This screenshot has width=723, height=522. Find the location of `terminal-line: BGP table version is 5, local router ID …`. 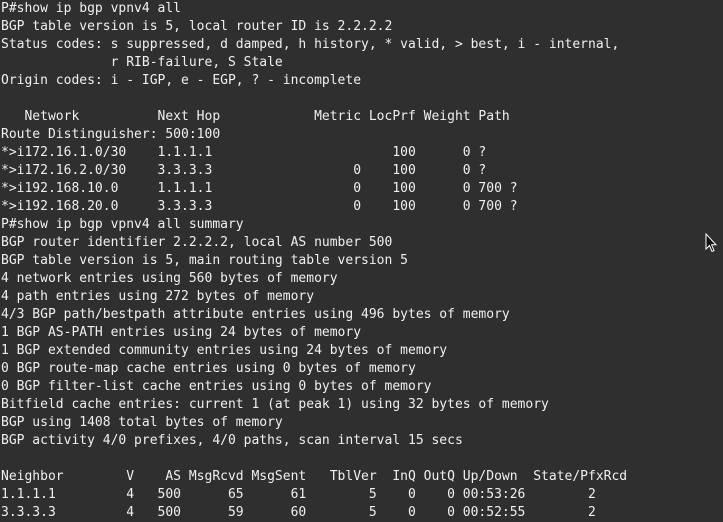

terminal-line: BGP table version is 5, local router ID … is located at coordinates (197, 26).